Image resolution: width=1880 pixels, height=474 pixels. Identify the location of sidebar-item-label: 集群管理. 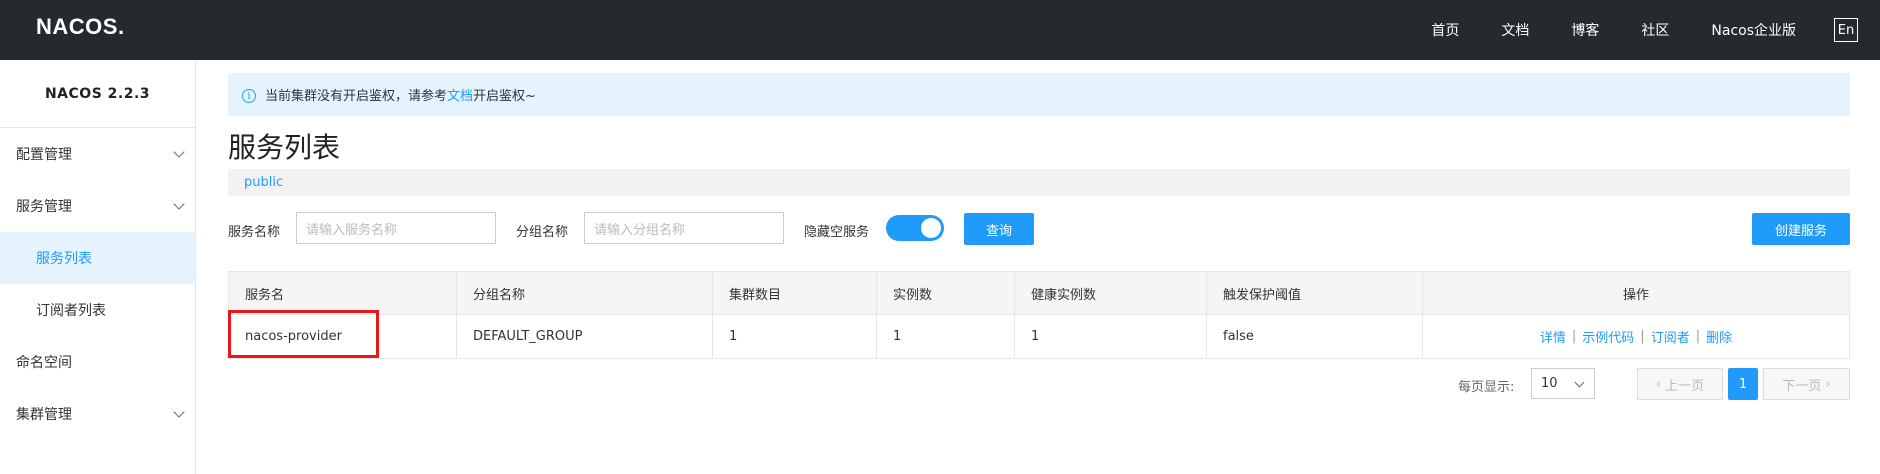
(44, 415).